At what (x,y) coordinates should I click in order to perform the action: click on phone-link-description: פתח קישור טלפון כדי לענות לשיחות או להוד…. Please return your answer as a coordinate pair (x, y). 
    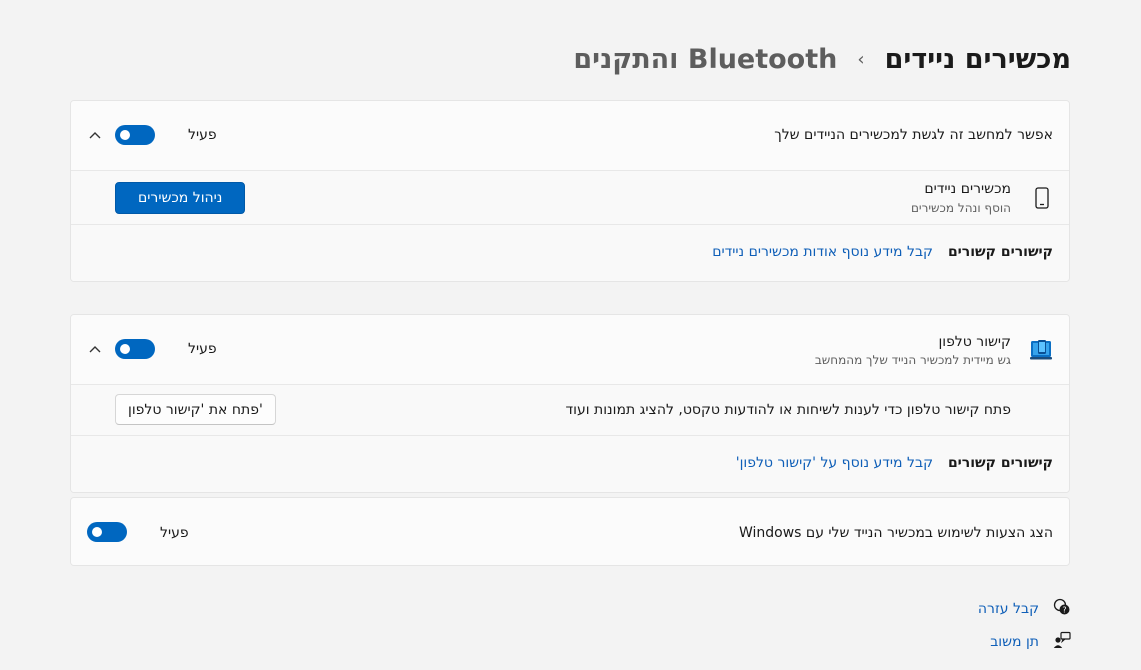
    Looking at the image, I should click on (788, 410).